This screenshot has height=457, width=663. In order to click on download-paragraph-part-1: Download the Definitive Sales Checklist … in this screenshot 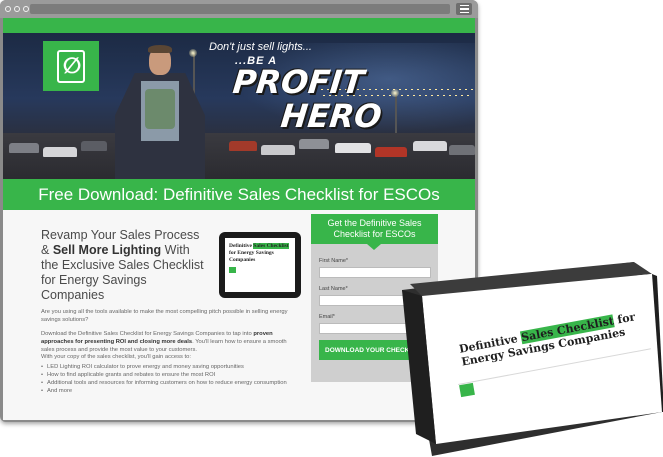, I will do `click(146, 334)`.